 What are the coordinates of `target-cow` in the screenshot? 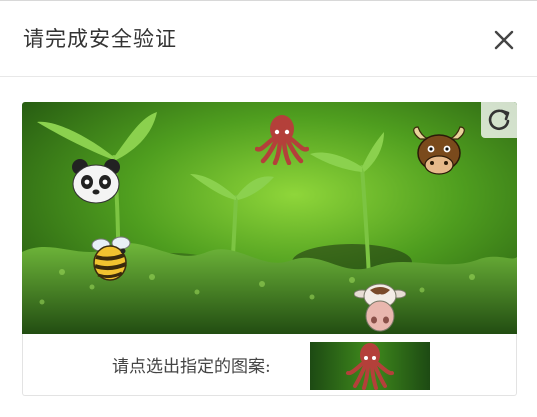 It's located at (380, 306).